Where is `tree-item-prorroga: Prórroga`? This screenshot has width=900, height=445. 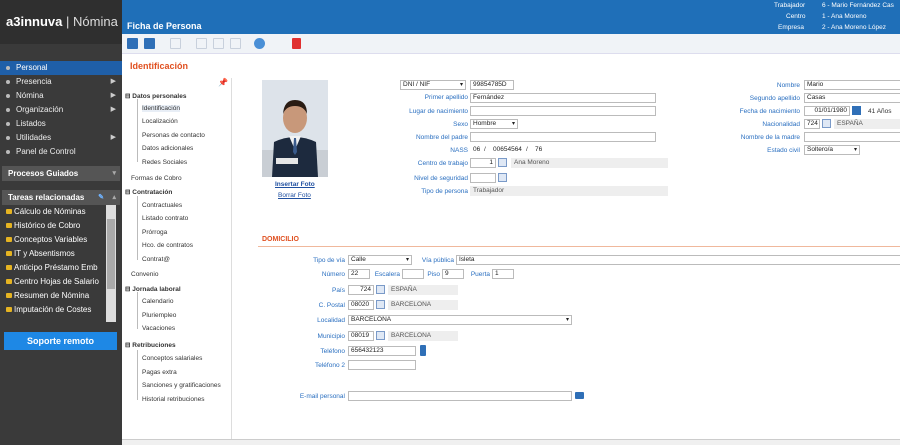
tree-item-prorroga: Prórroga is located at coordinates (154, 232).